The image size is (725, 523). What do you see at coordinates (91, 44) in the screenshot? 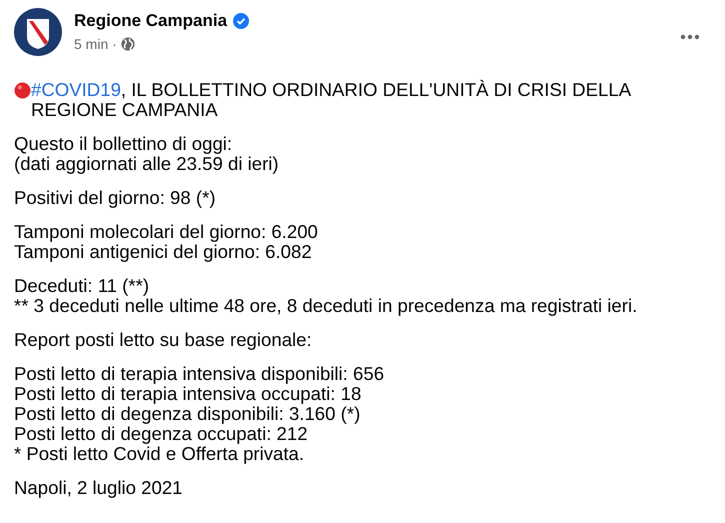
I see `post-time: 5 min` at bounding box center [91, 44].